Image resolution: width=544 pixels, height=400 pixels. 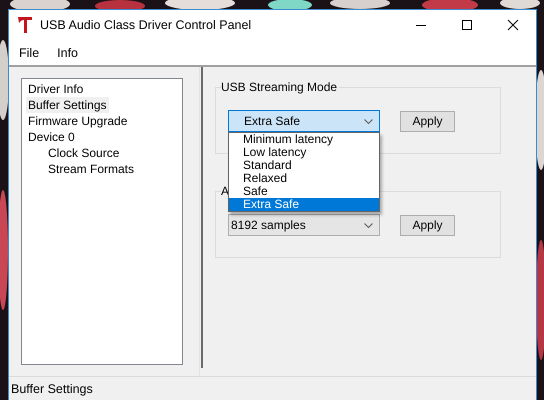 I want to click on menu-item: File, so click(x=29, y=53).